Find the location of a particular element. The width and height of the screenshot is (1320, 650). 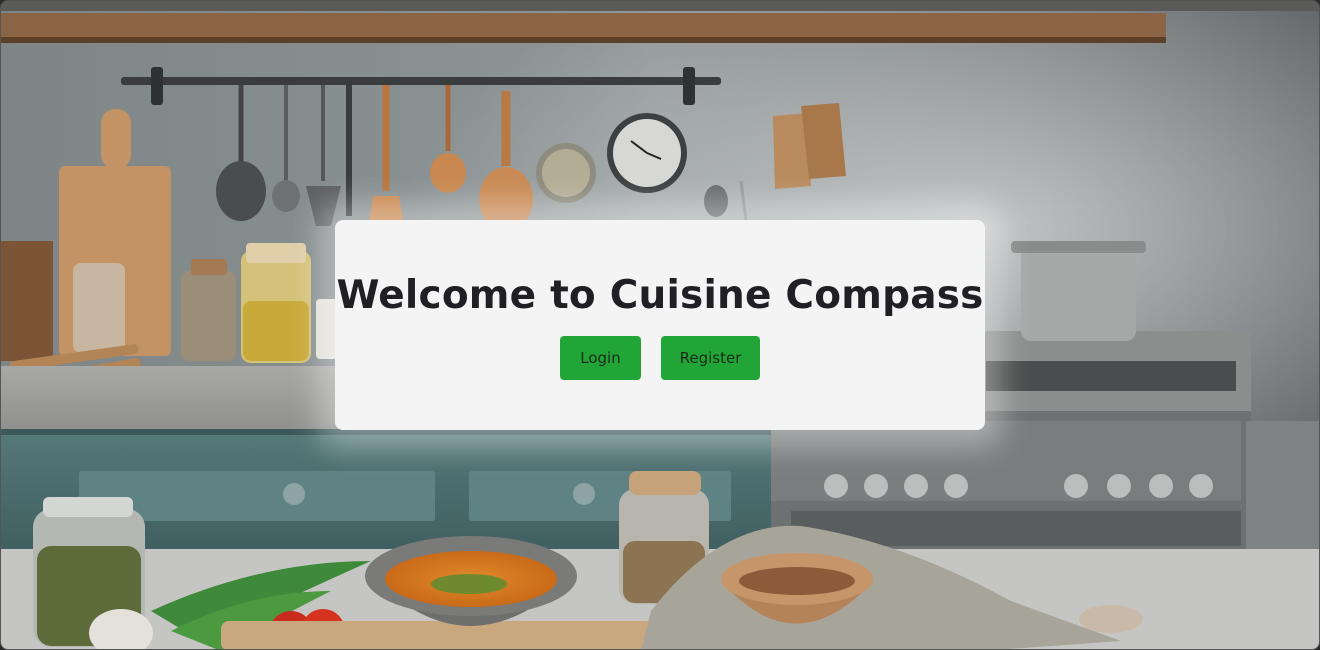

login-button: Login is located at coordinates (600, 358).